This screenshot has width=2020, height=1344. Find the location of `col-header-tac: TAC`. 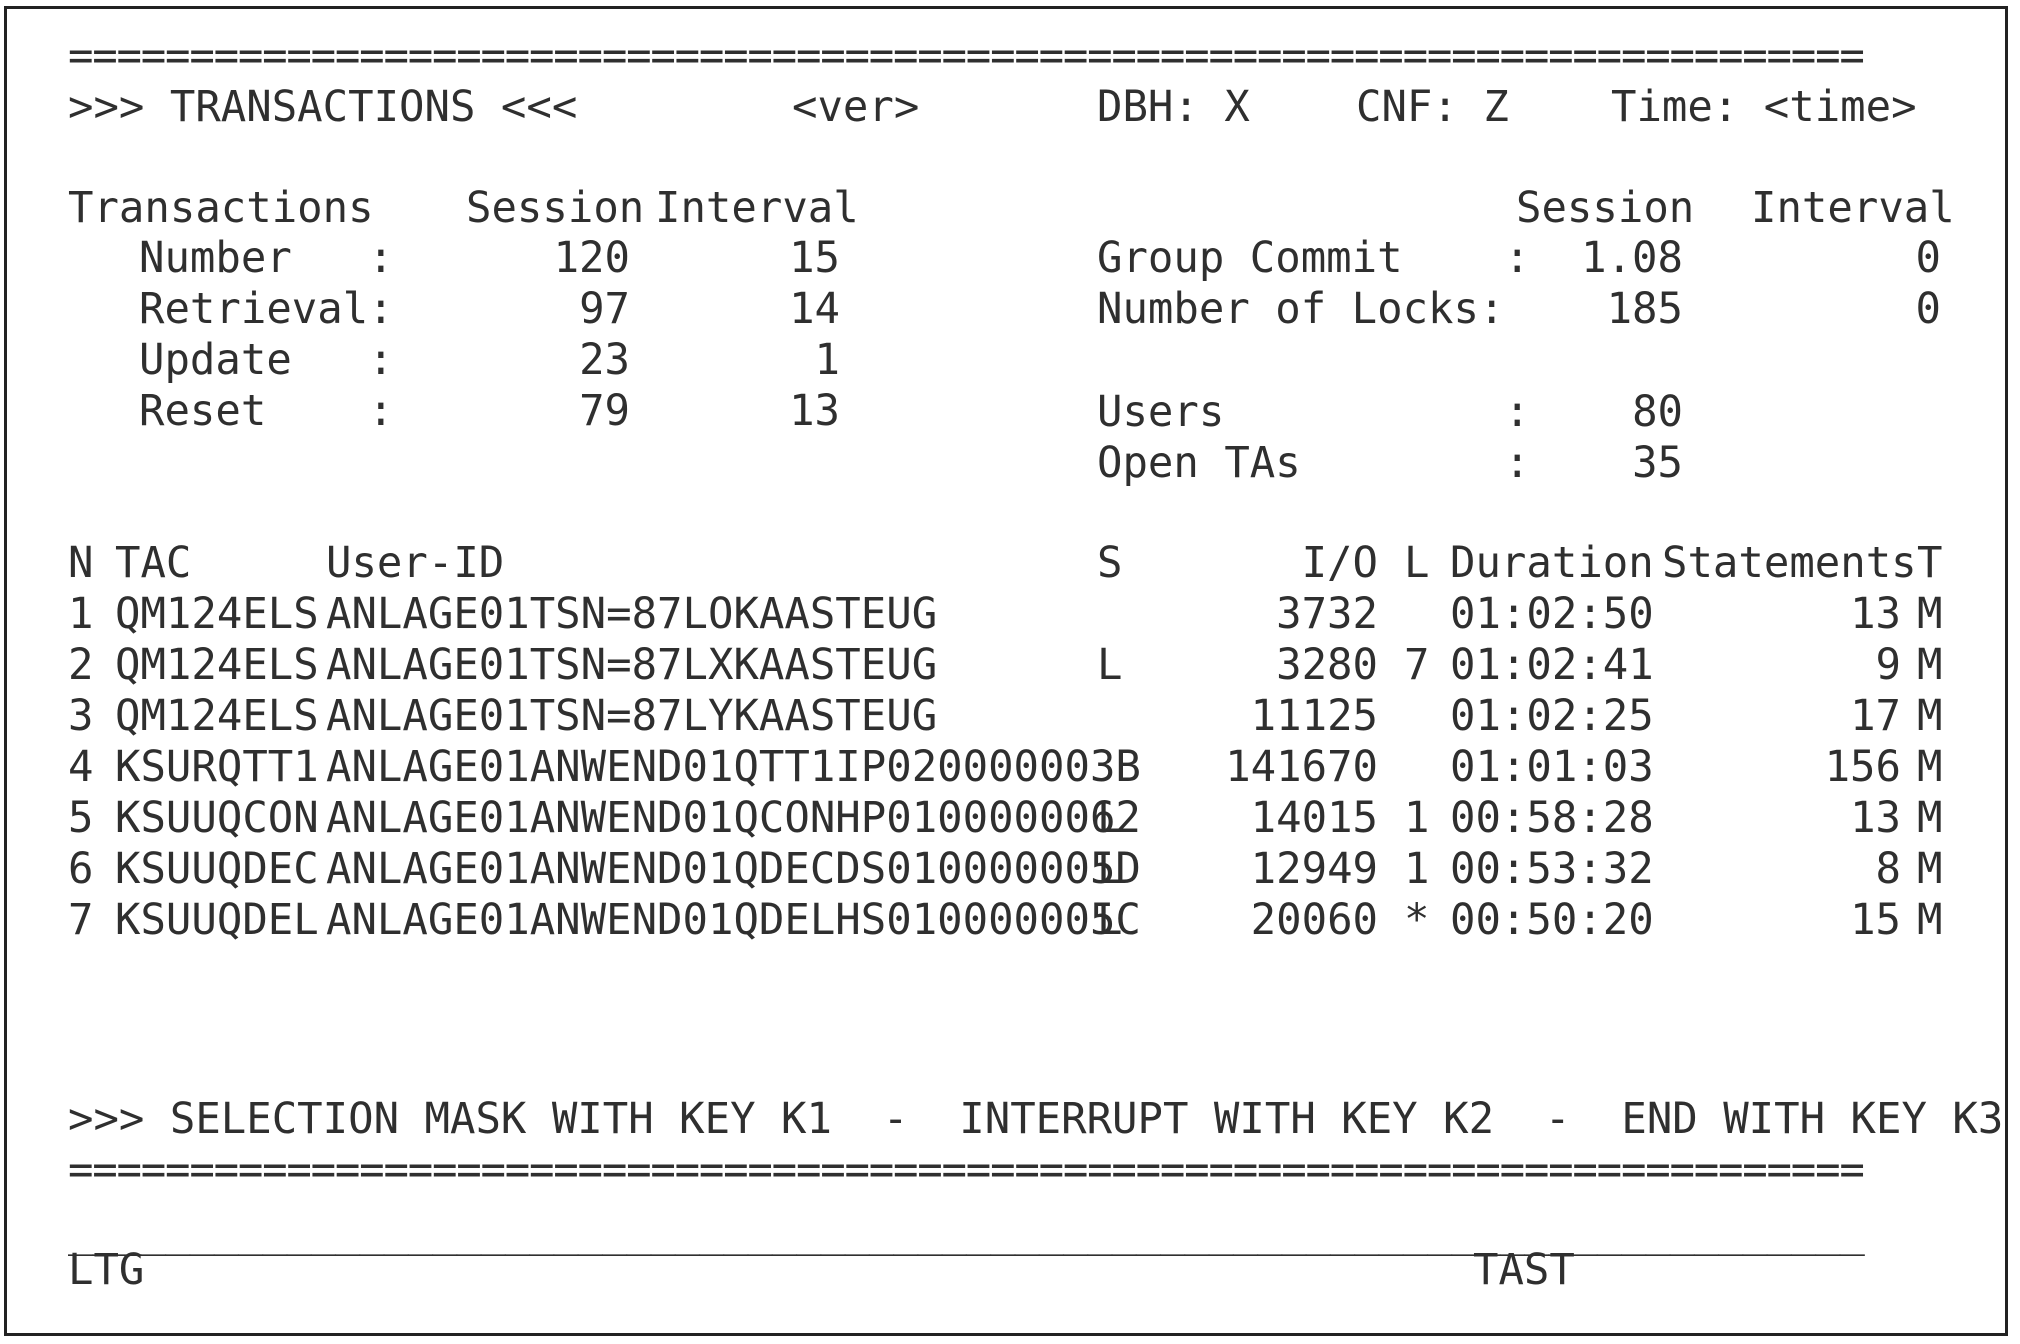

col-header-tac: TAC is located at coordinates (153, 562).